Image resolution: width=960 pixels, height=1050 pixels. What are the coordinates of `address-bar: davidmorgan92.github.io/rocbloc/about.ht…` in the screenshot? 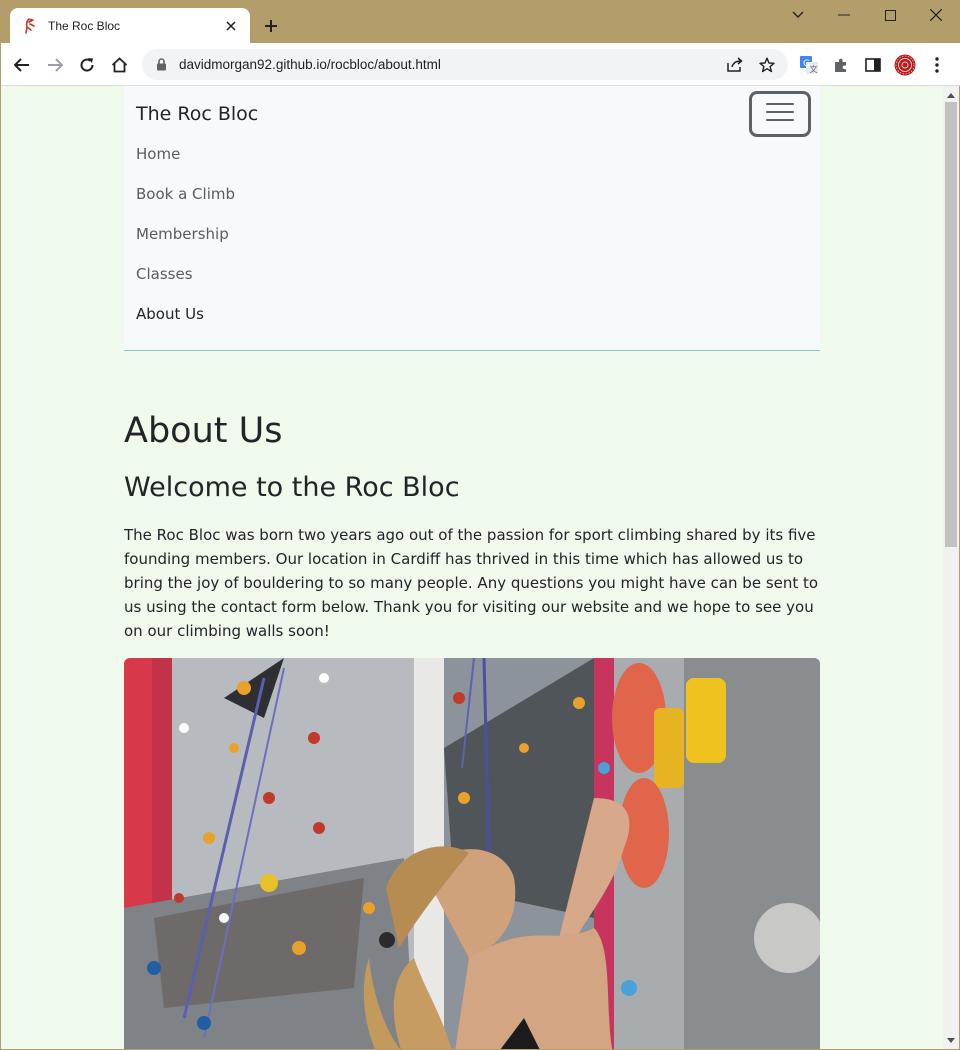 It's located at (465, 64).